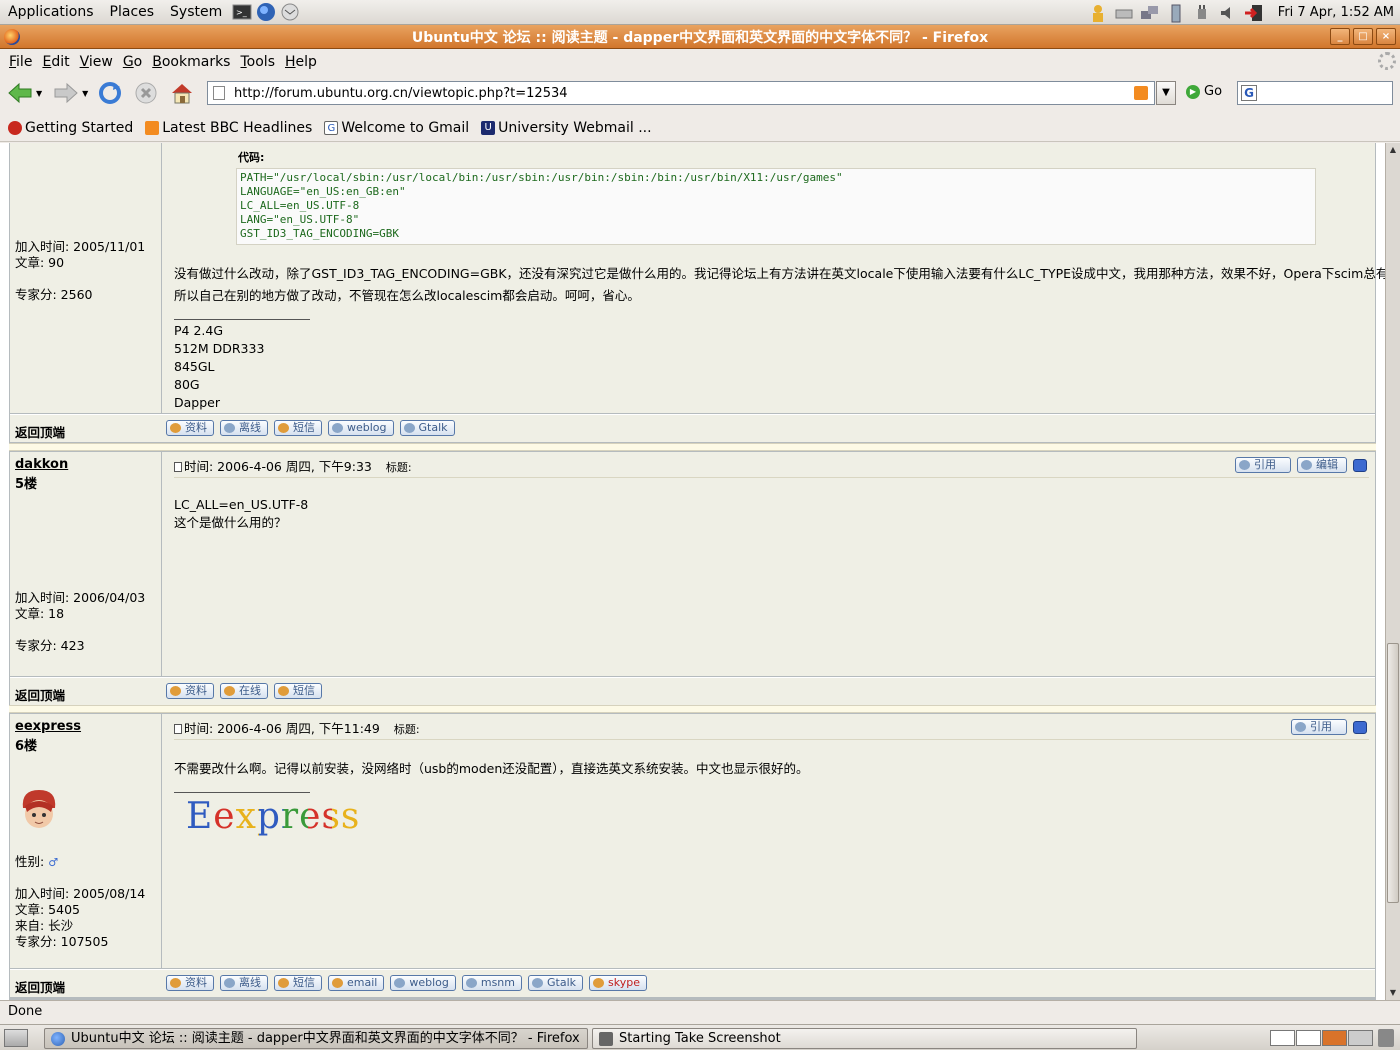 The width and height of the screenshot is (1400, 1050). I want to click on home-icon, so click(182, 93).